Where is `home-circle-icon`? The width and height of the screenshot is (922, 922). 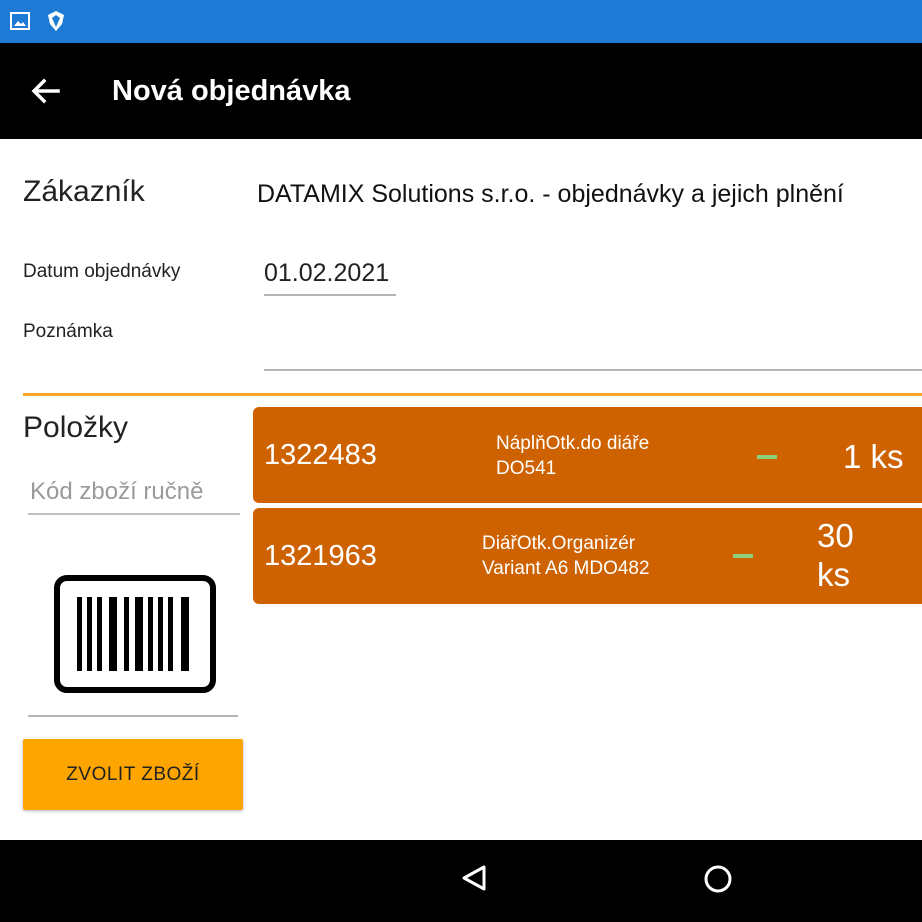
home-circle-icon is located at coordinates (718, 879).